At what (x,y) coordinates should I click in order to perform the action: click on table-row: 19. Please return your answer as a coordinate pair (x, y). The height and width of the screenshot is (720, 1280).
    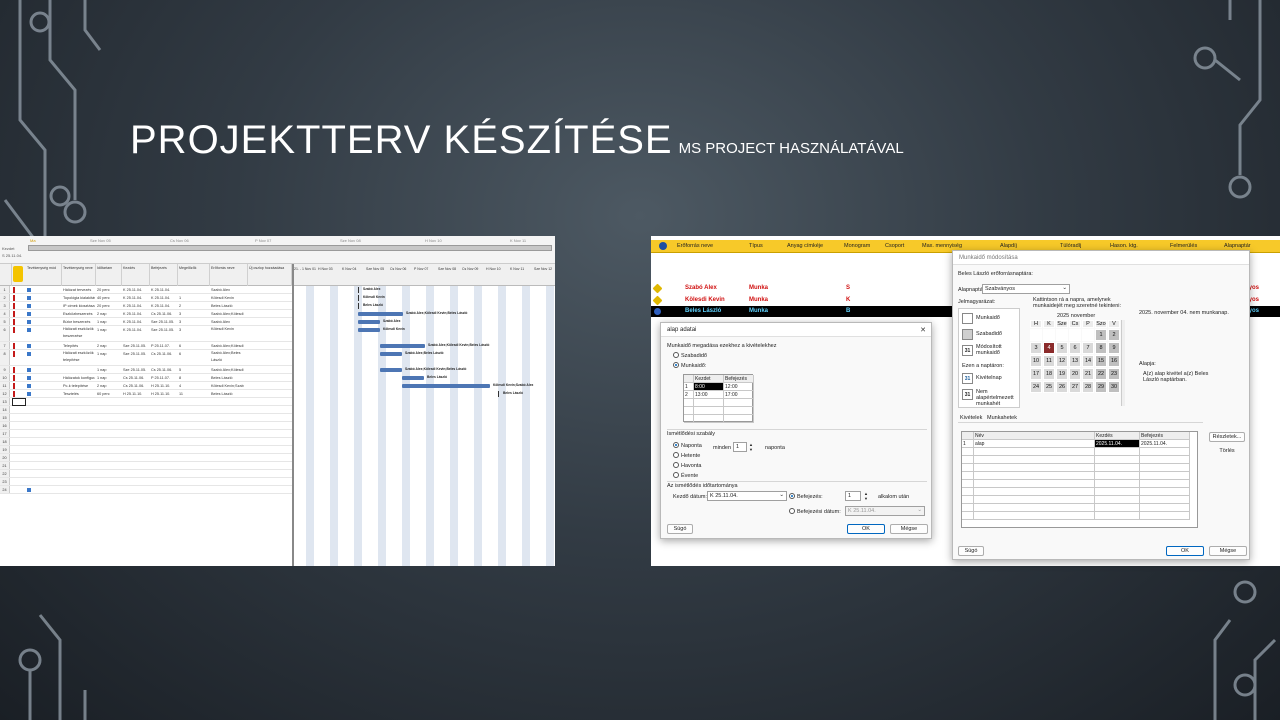
    Looking at the image, I should click on (146, 450).